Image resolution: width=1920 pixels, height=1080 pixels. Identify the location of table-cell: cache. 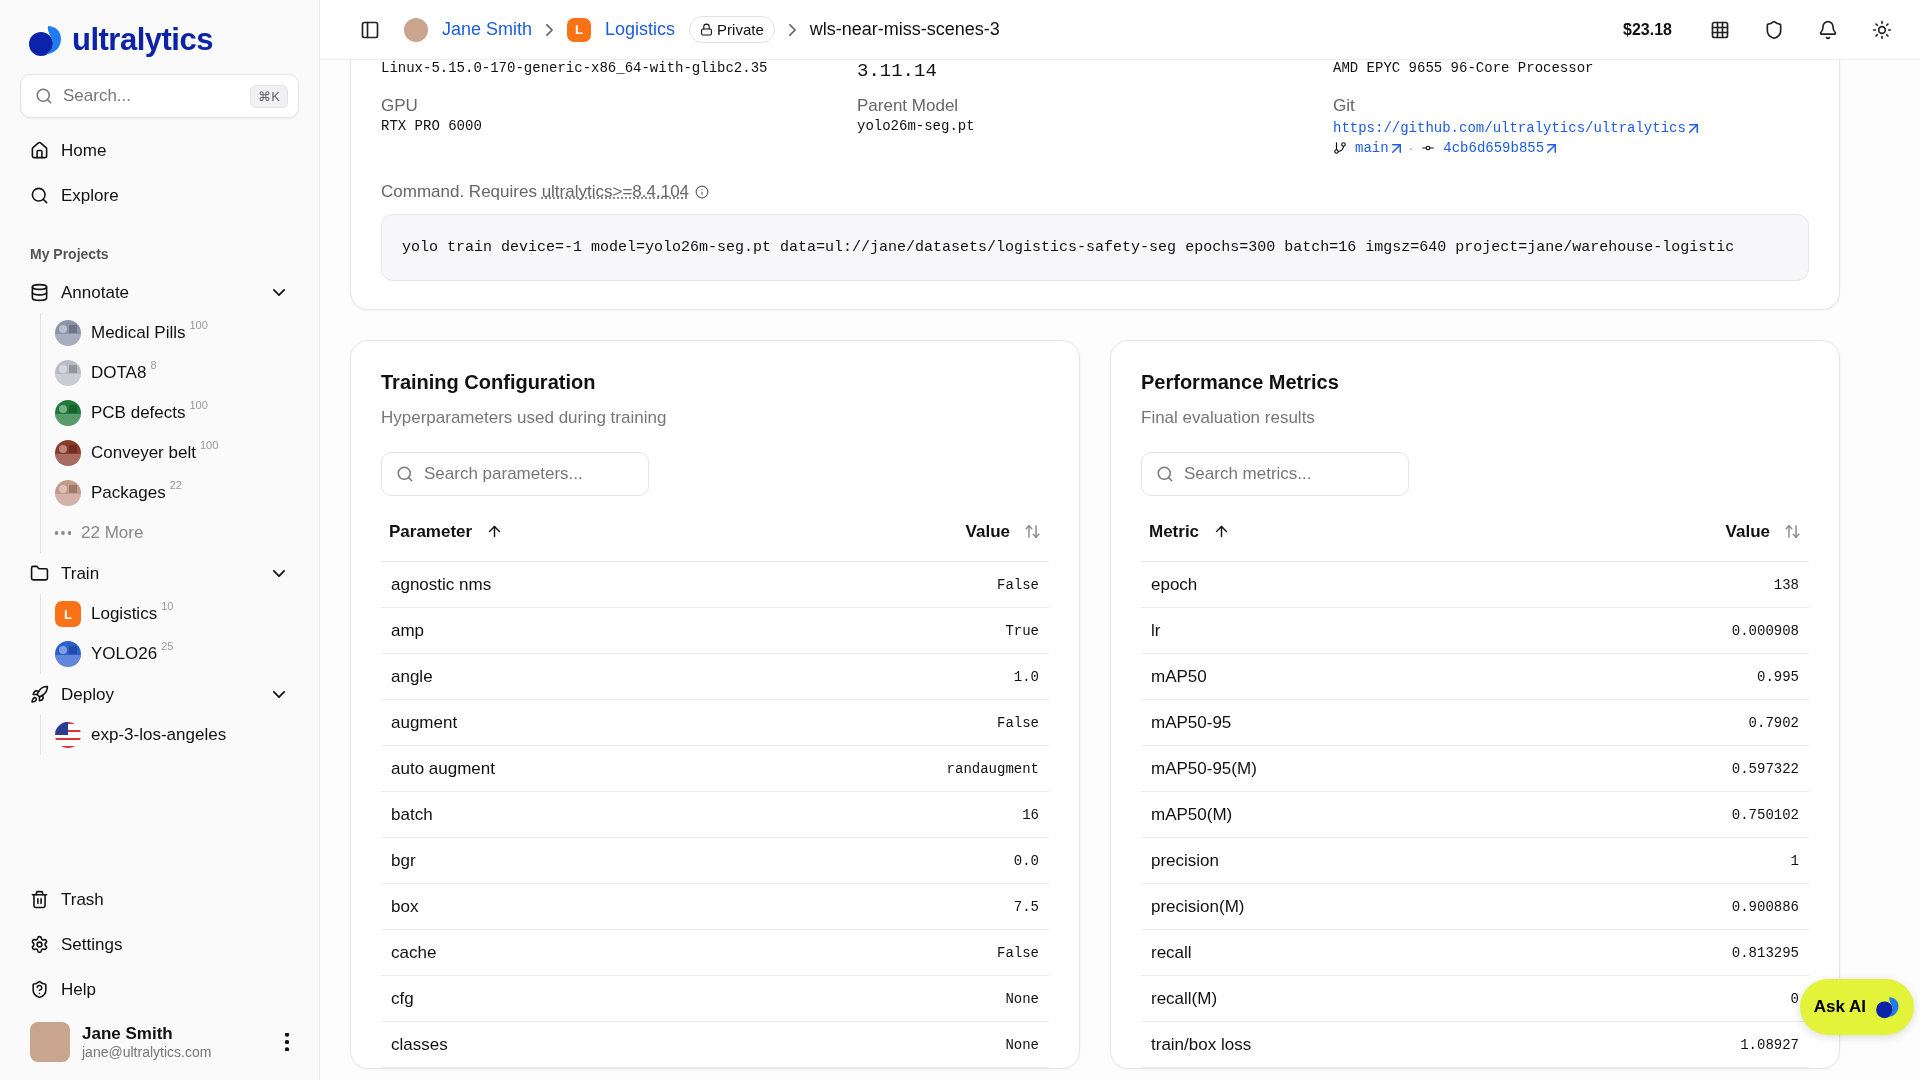
(414, 952).